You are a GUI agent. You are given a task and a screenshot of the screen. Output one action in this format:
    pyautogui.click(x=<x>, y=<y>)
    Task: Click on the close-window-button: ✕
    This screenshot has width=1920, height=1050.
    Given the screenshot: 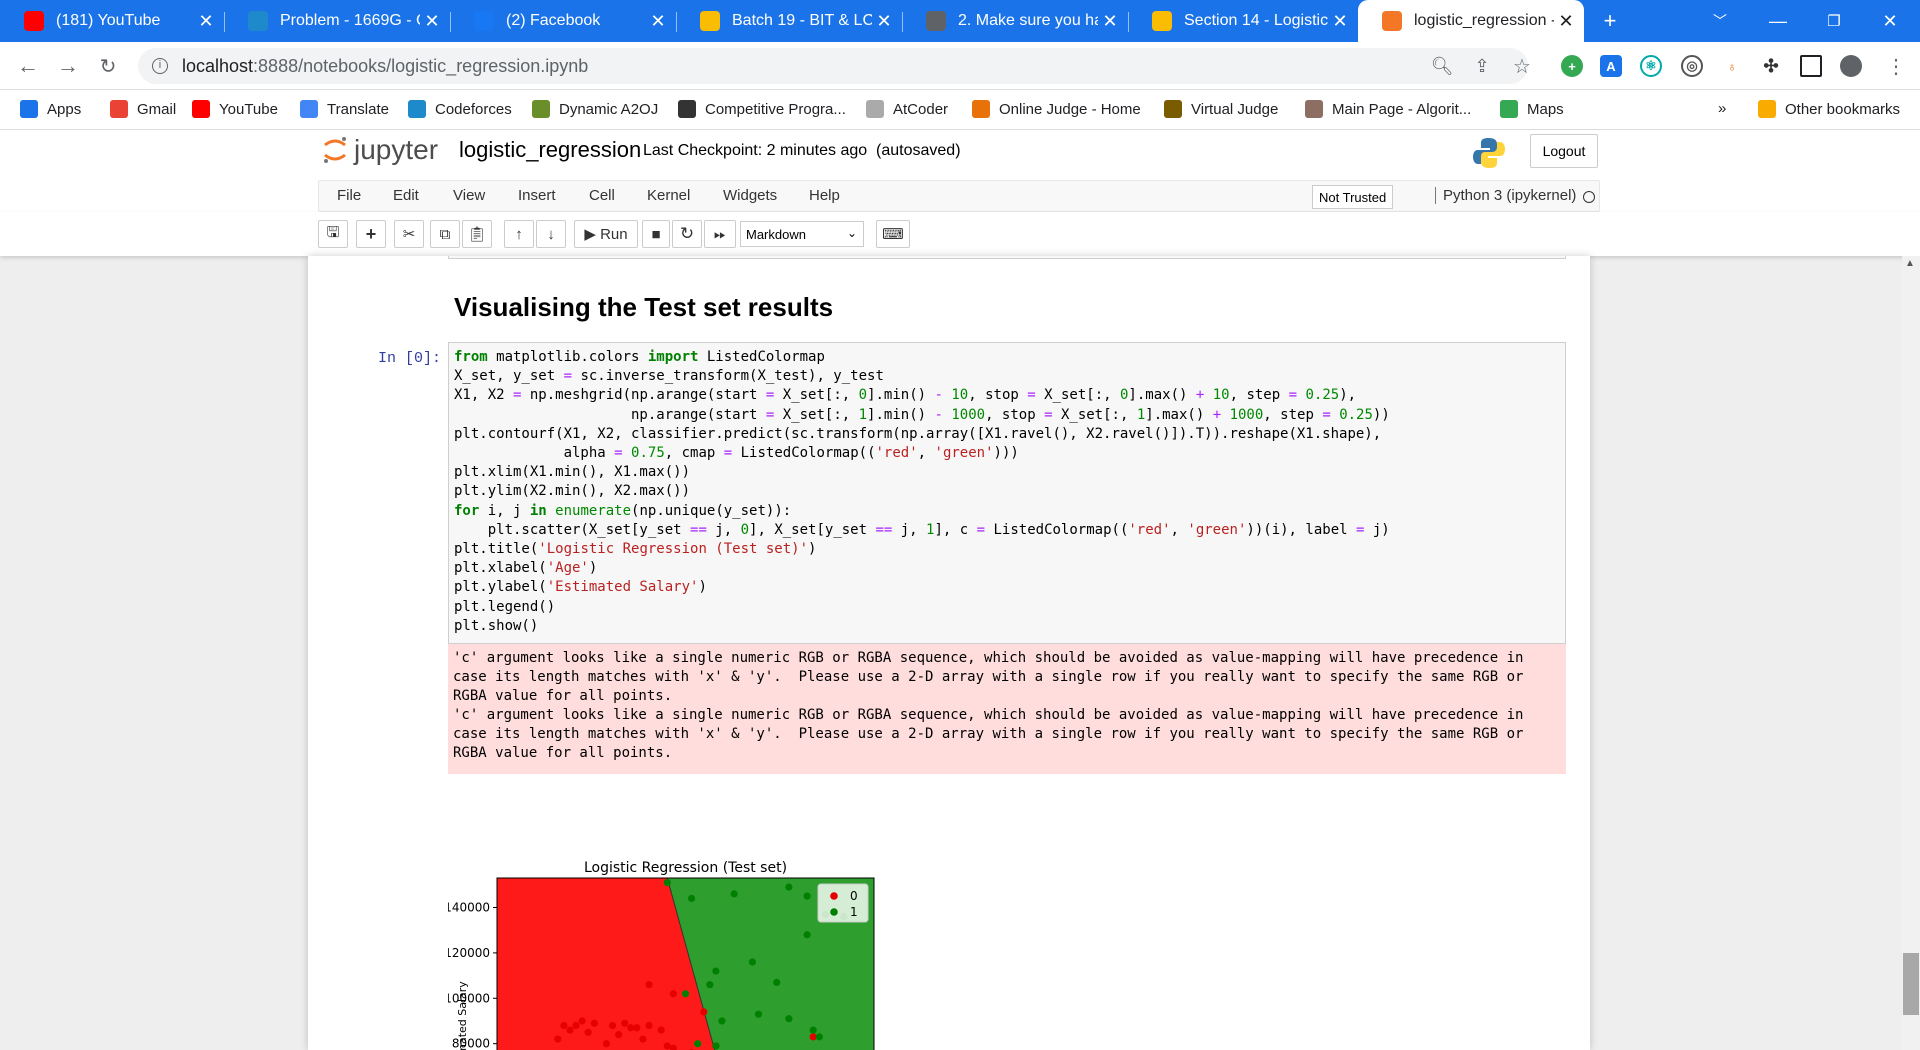 What is the action you would take?
    pyautogui.click(x=1890, y=21)
    